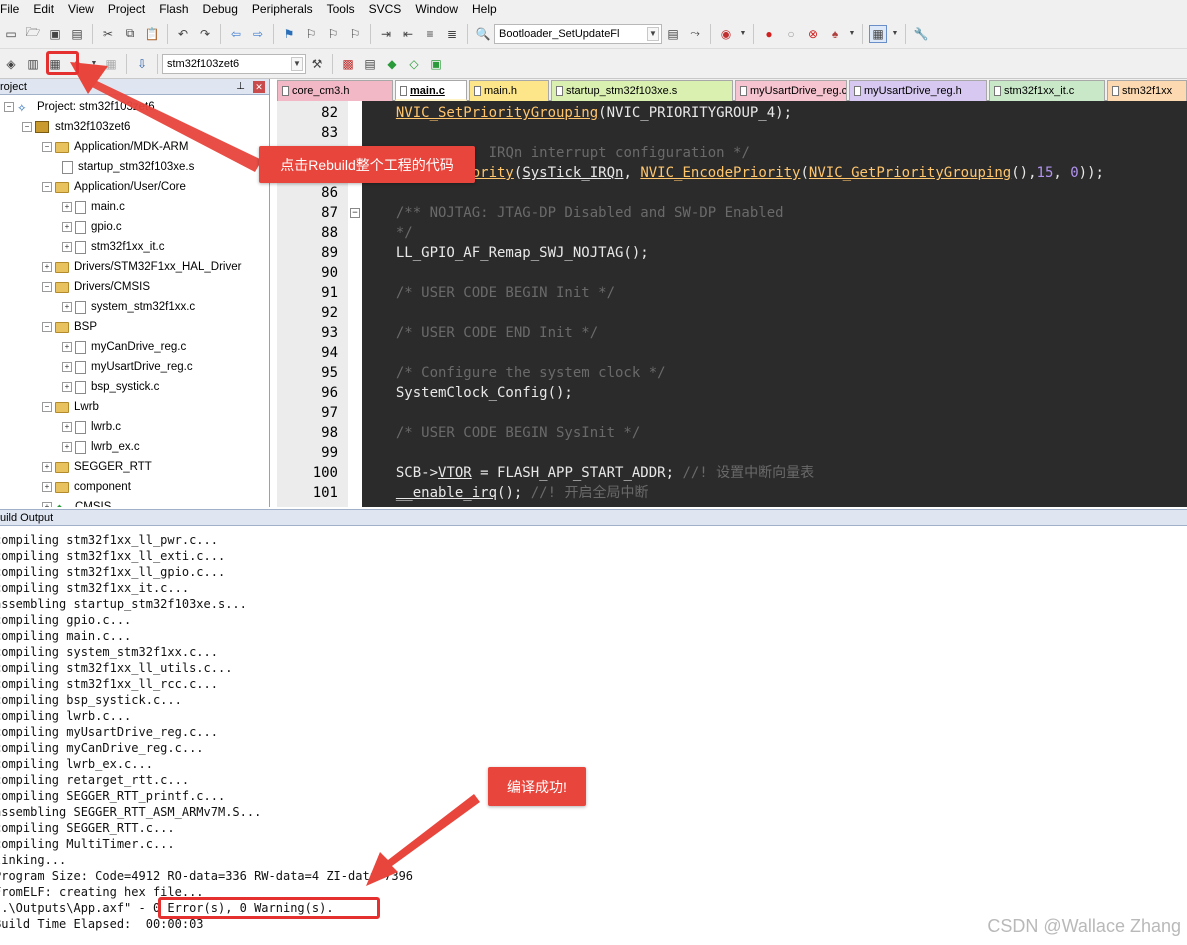  Describe the element at coordinates (1147, 90) in the screenshot. I see `tab-stm32f1xx: stm32f1xx` at that location.